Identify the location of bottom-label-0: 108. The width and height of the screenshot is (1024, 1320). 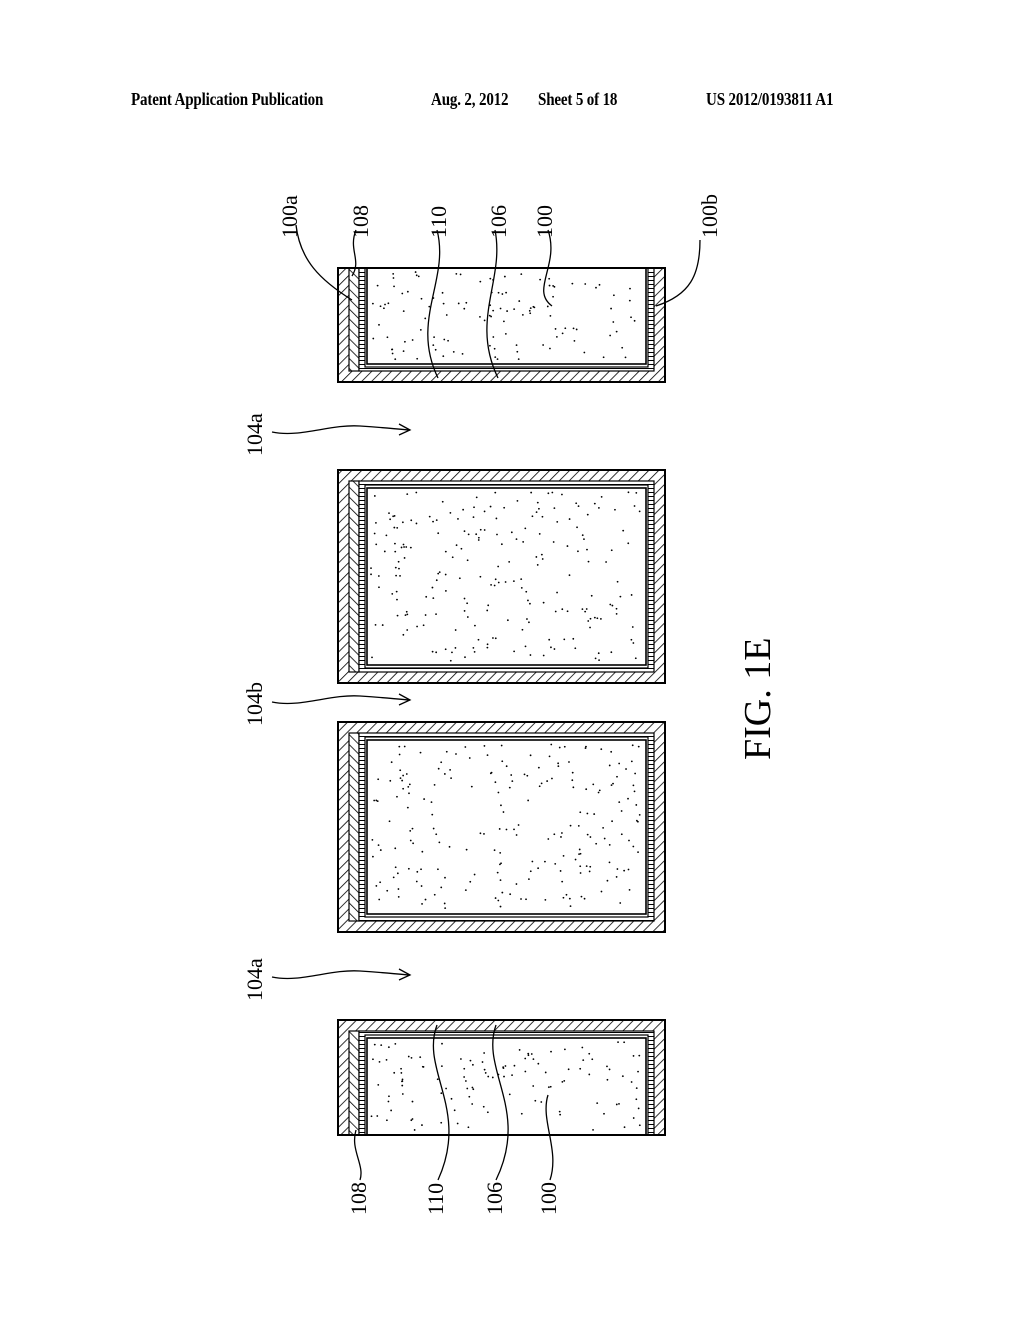
(358, 1198).